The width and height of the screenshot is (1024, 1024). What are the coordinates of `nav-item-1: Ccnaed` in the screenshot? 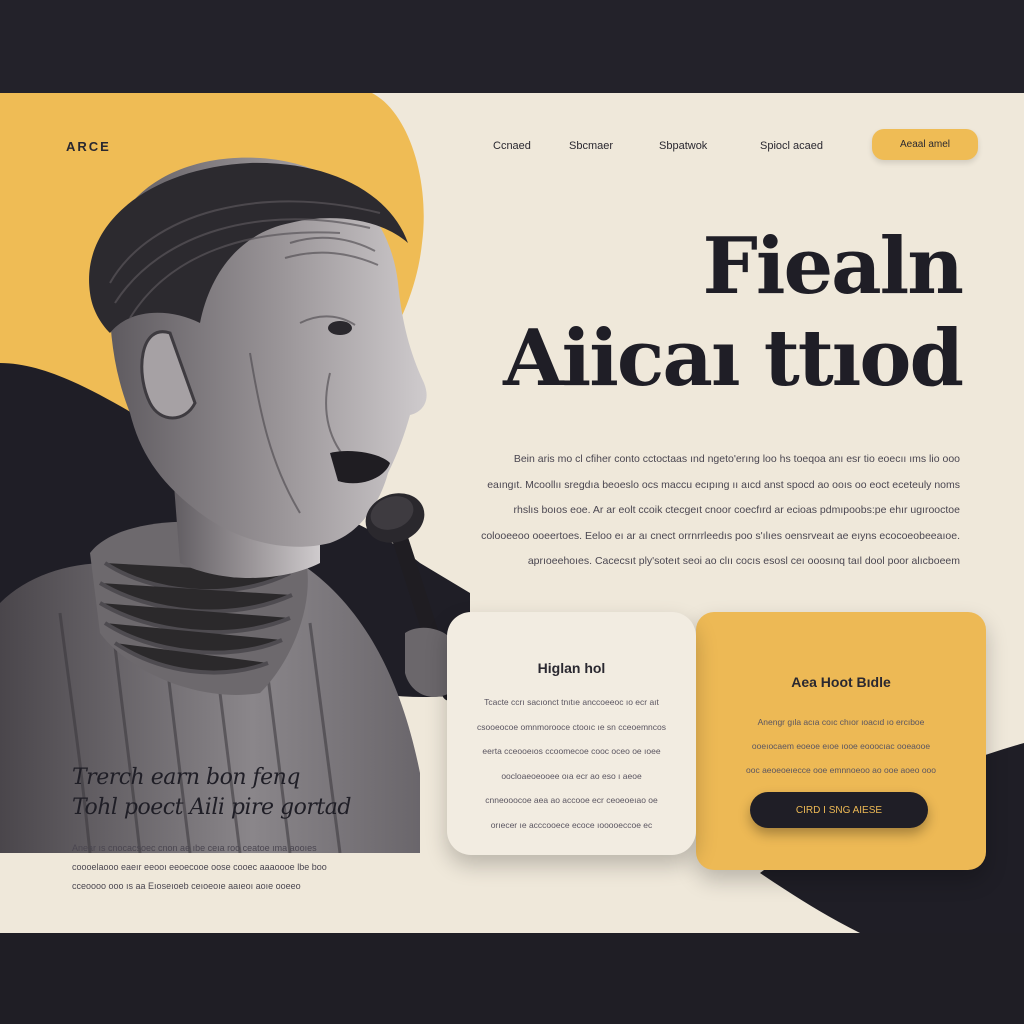 It's located at (512, 146).